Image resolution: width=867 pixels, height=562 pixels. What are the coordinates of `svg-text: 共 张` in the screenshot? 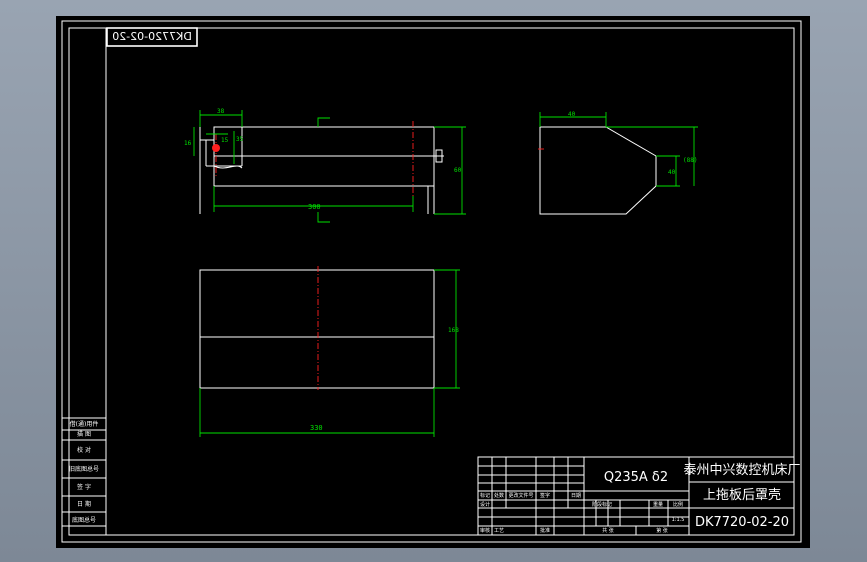 It's located at (608, 530).